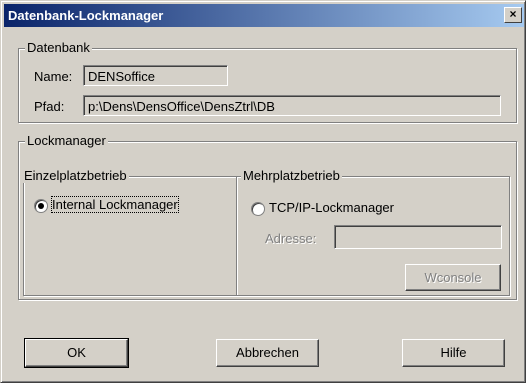  Describe the element at coordinates (291, 238) in the screenshot. I see `adresse-label: Adresse:` at that location.